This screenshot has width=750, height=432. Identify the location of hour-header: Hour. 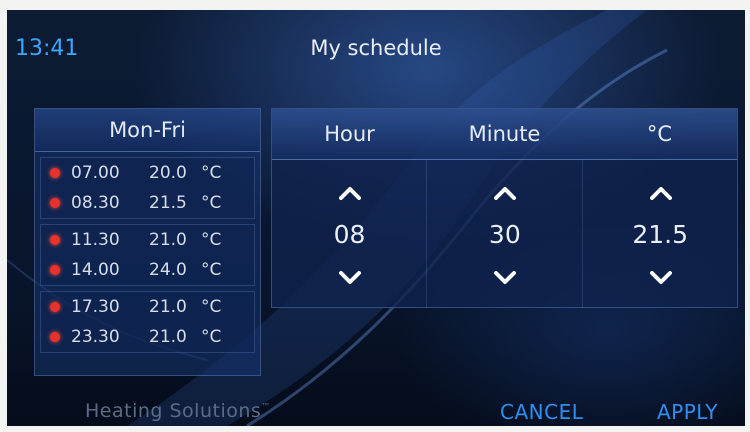
(349, 134).